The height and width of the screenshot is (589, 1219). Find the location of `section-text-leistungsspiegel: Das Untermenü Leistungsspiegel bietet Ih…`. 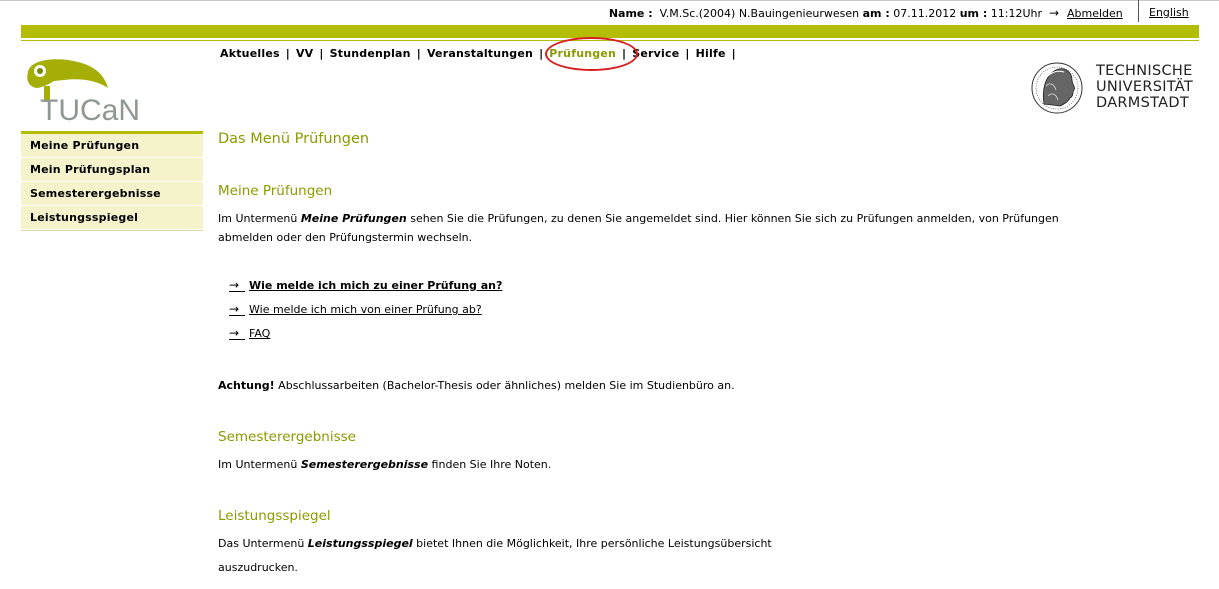

section-text-leistungsspiegel: Das Untermenü Leistungsspiegel bietet Ih… is located at coordinates (668, 556).